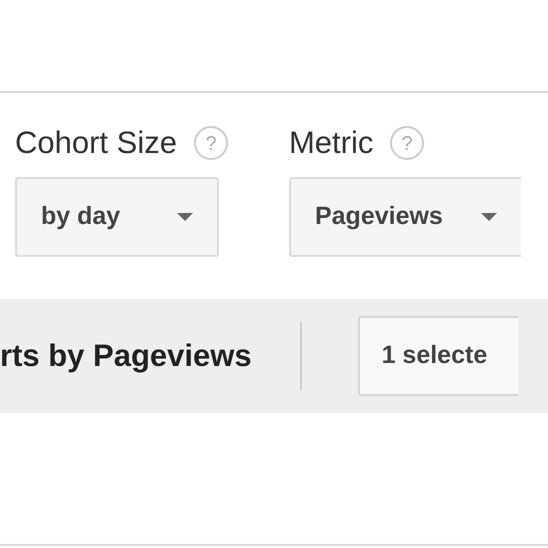 The width and height of the screenshot is (548, 548). I want to click on field-label: Metric, so click(331, 143).